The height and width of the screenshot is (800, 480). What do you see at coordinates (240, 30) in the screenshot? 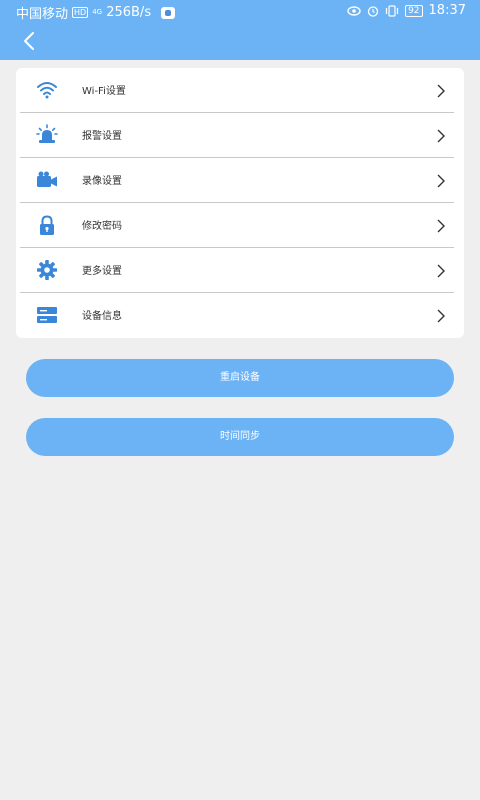
I see `app-header: 中国移动 HD 4G 256B/s 92 18:37` at bounding box center [240, 30].